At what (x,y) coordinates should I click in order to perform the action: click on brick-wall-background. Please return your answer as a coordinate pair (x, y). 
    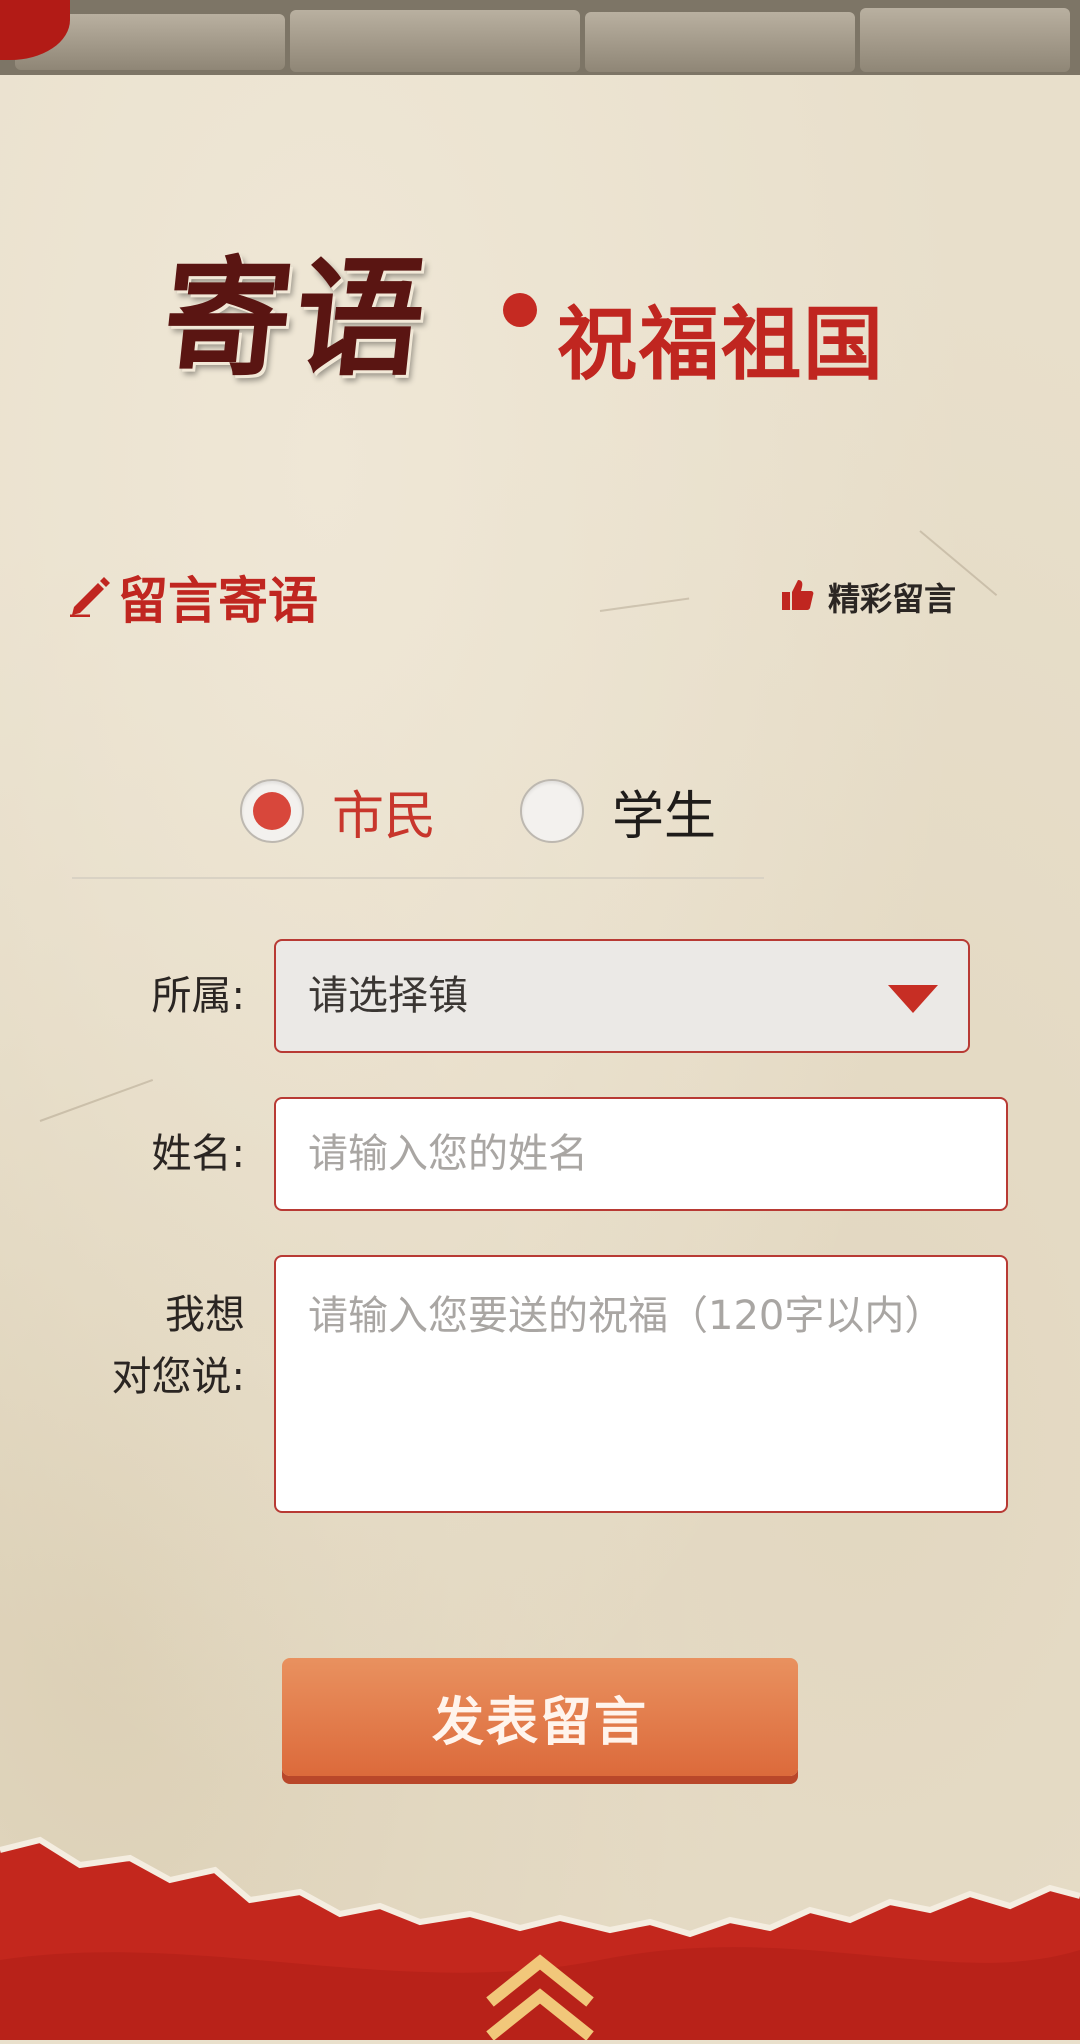
    Looking at the image, I should click on (540, 37).